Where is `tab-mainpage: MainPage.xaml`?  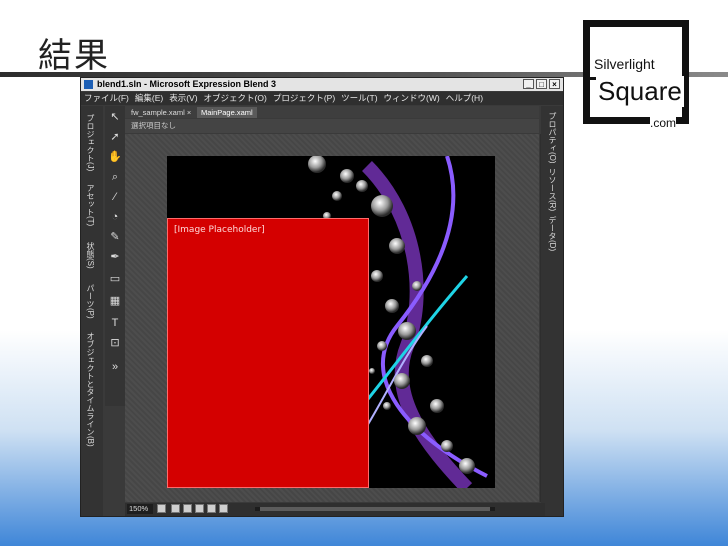 tab-mainpage: MainPage.xaml is located at coordinates (227, 112).